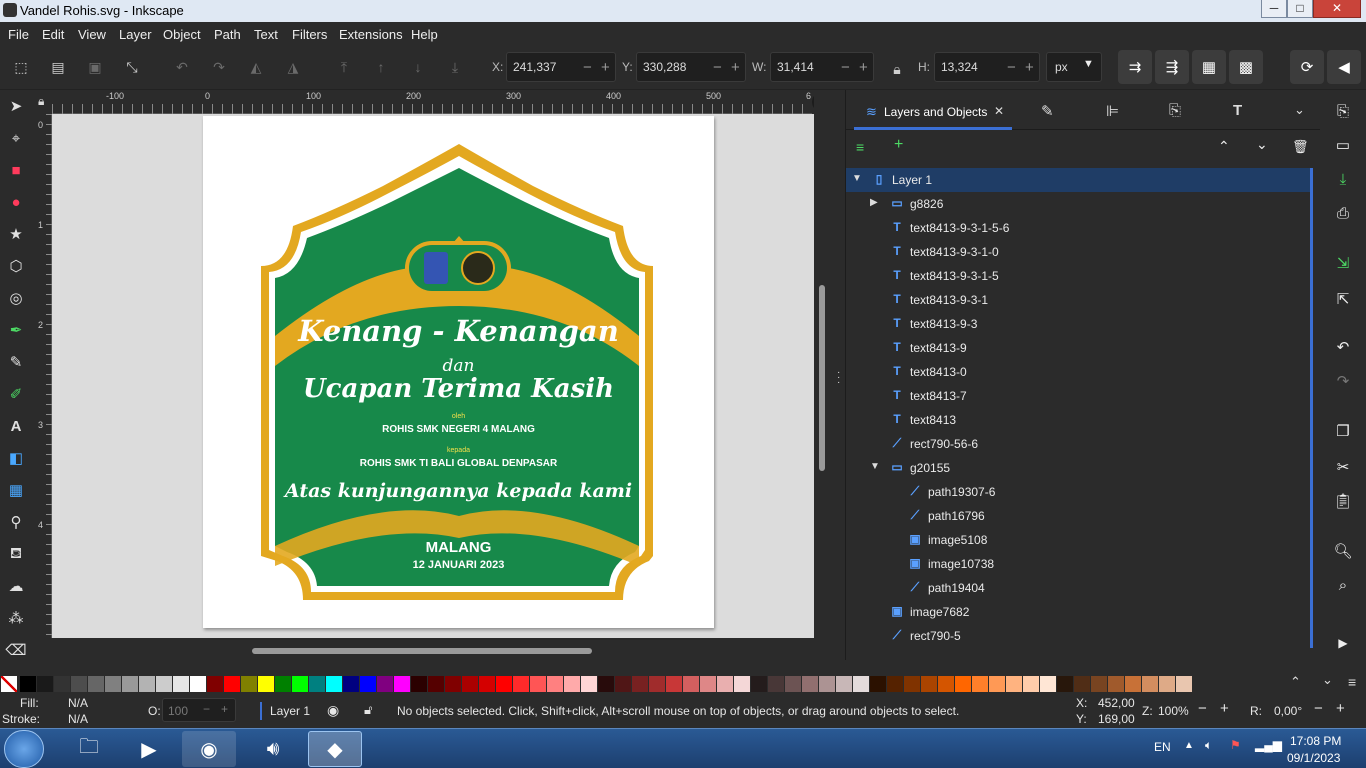 The height and width of the screenshot is (768, 1366). Describe the element at coordinates (1343, 431) in the screenshot. I see `copy-icon: ❐` at that location.